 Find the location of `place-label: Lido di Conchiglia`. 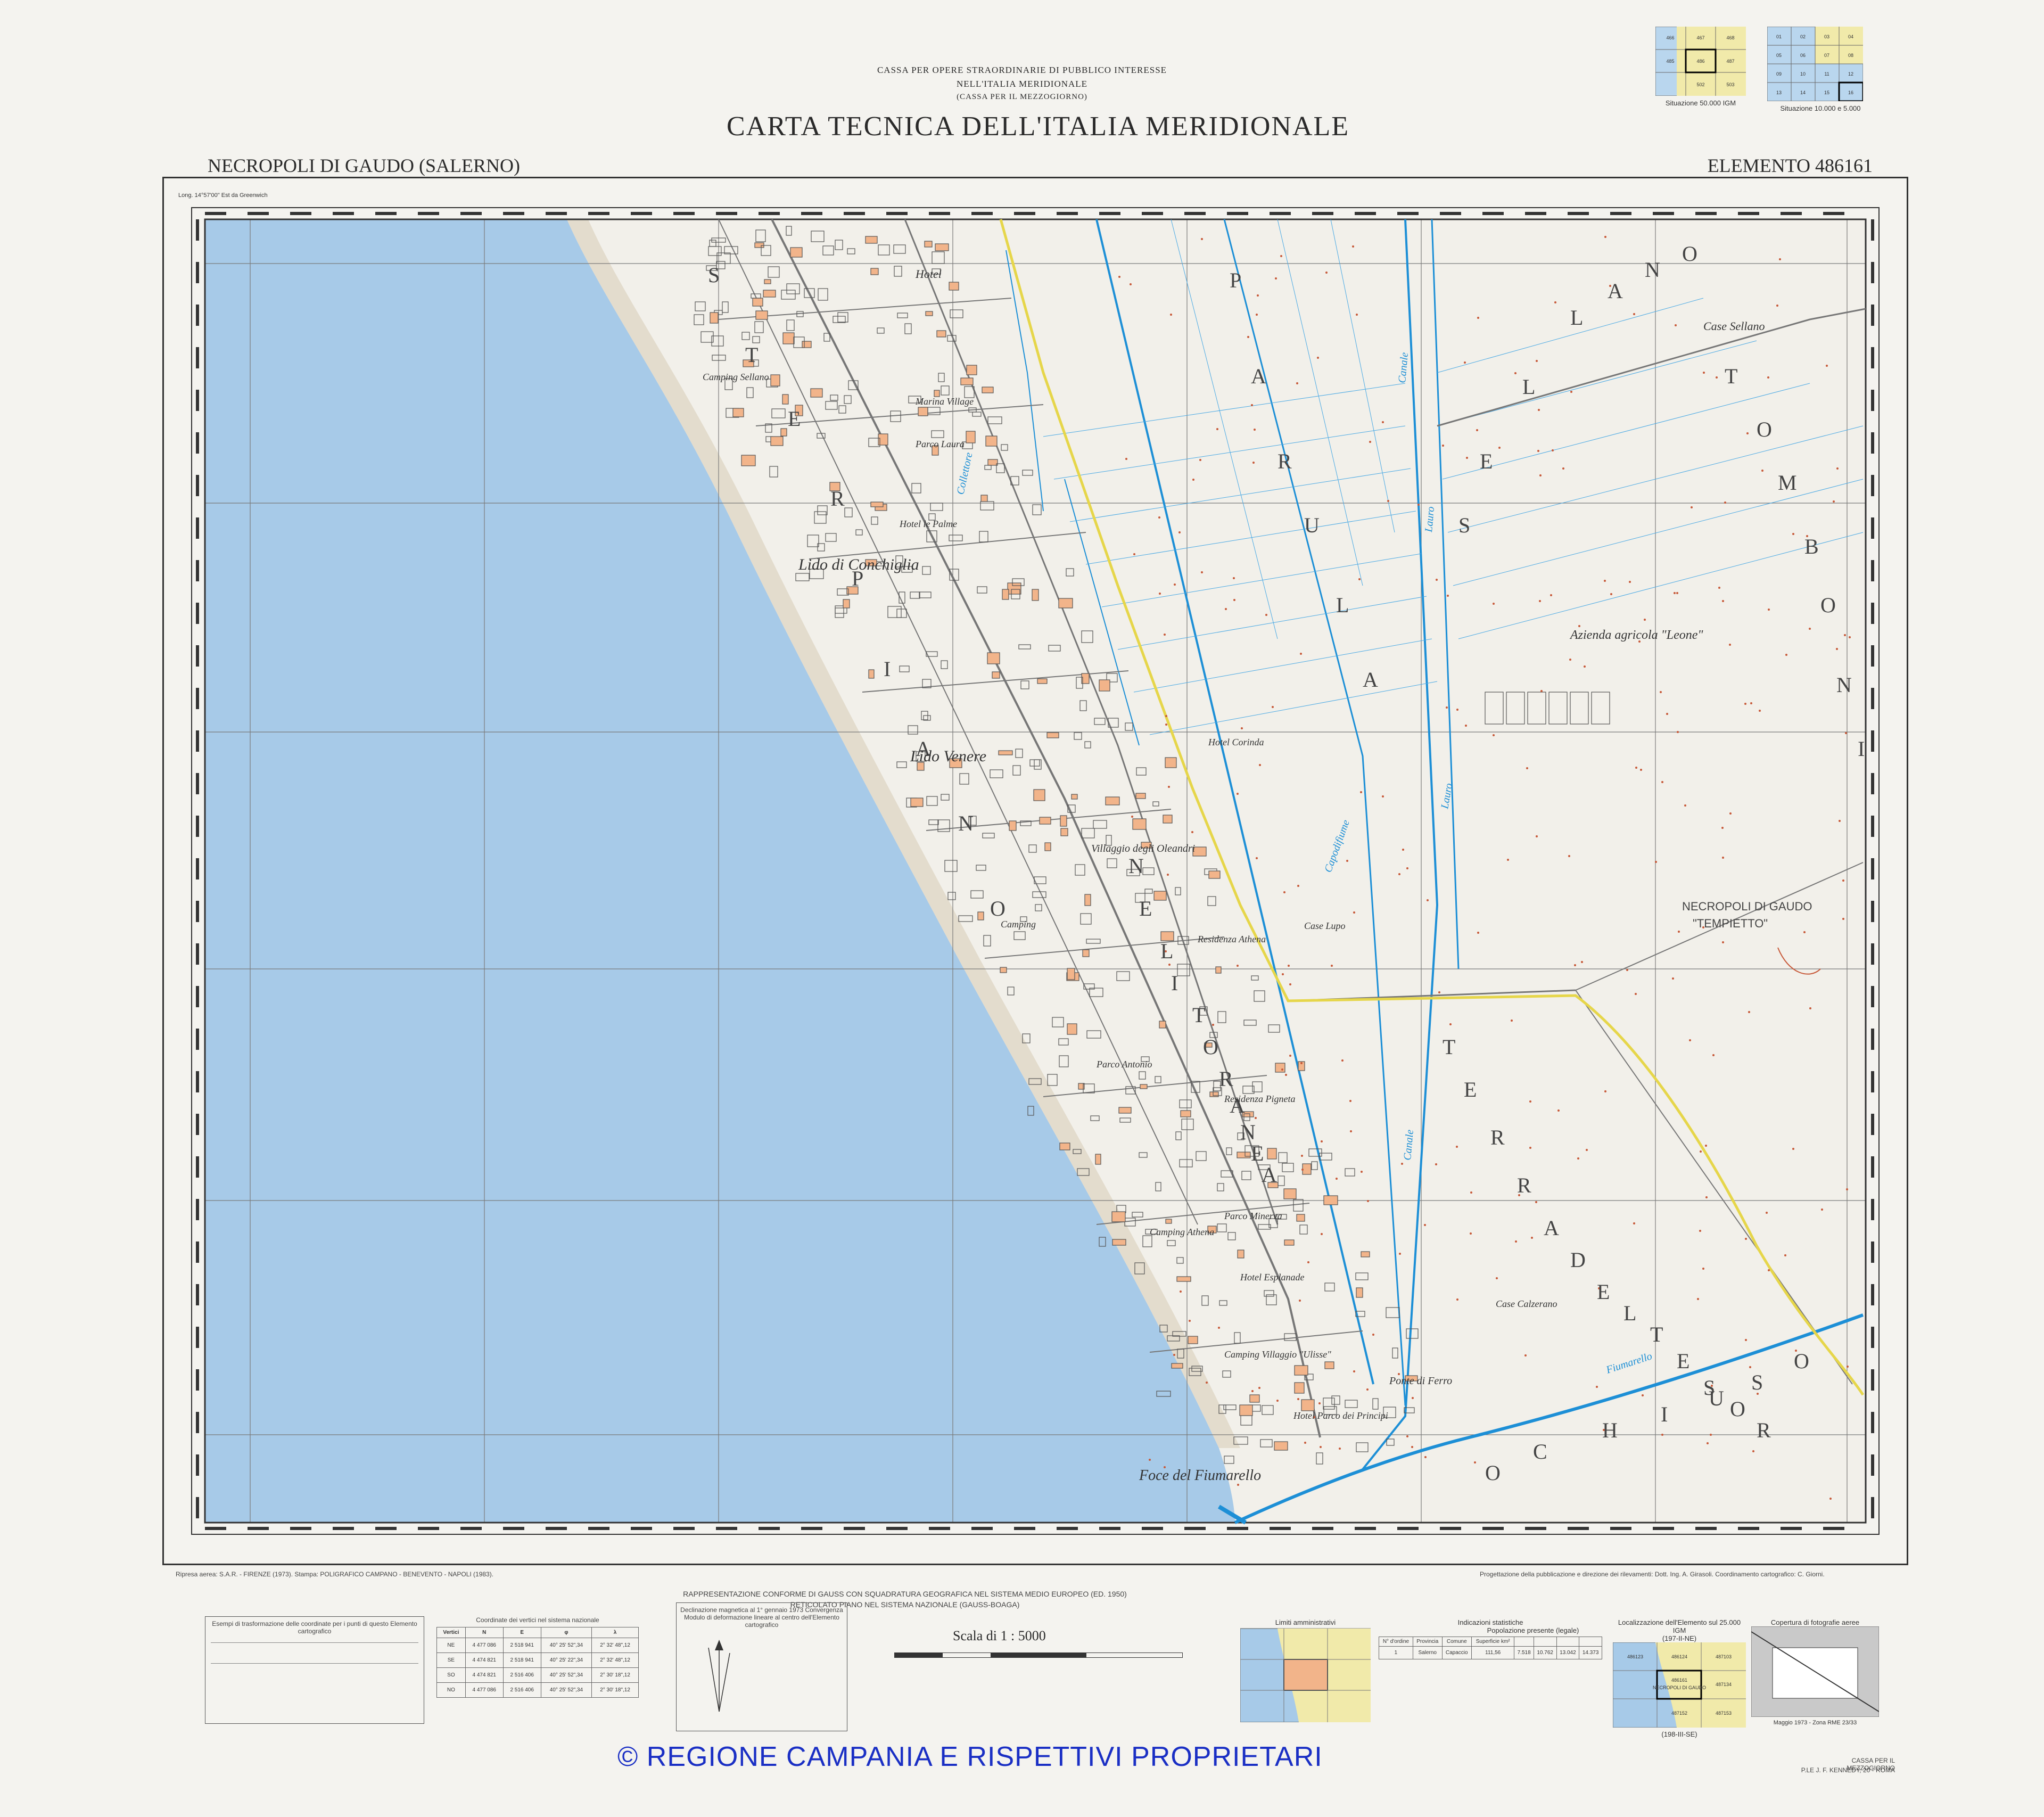

place-label: Lido di Conchiglia is located at coordinates (858, 564).